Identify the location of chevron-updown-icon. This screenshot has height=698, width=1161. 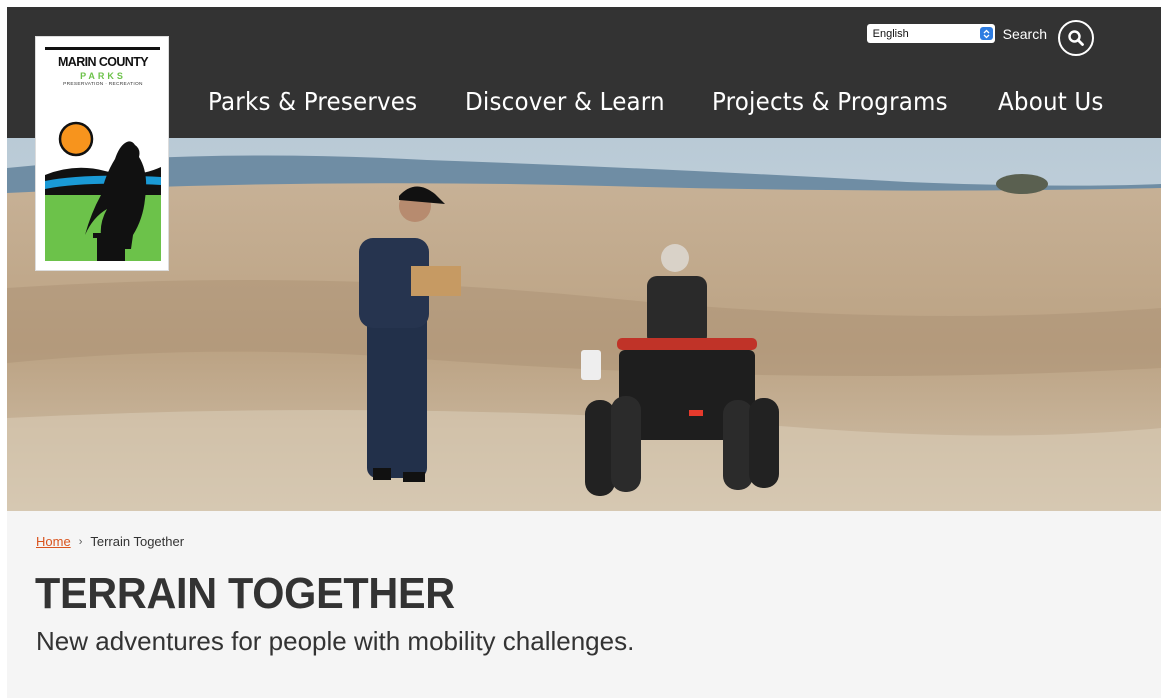
(986, 33).